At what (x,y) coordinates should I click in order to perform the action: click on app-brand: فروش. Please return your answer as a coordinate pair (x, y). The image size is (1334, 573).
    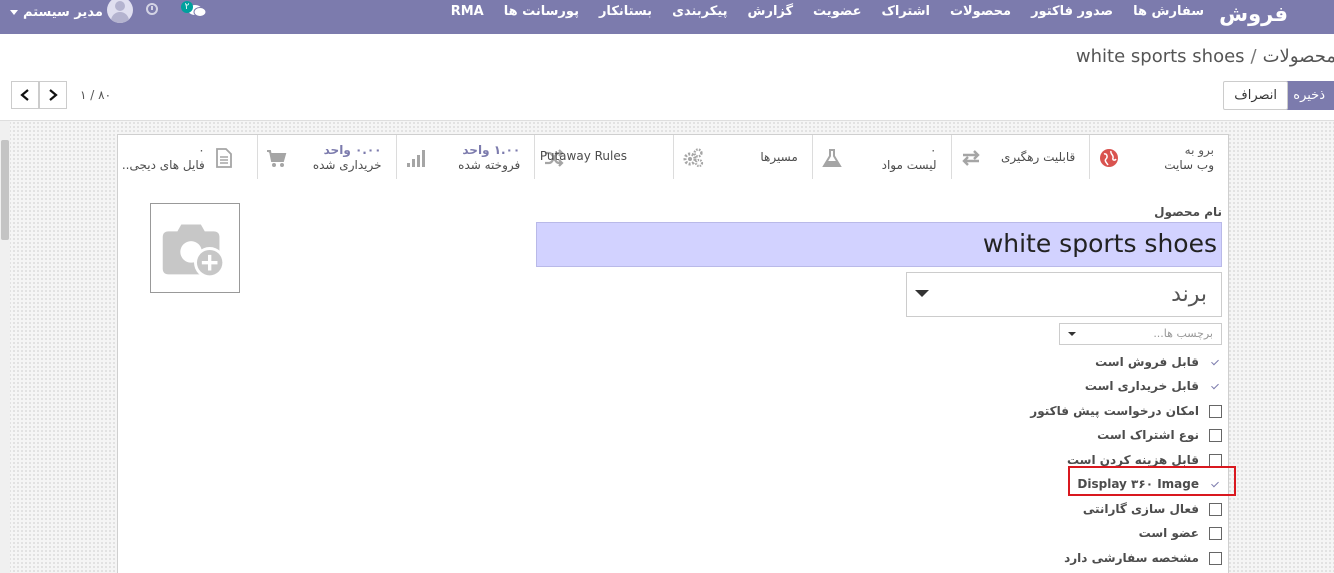
    Looking at the image, I should click on (1253, 14).